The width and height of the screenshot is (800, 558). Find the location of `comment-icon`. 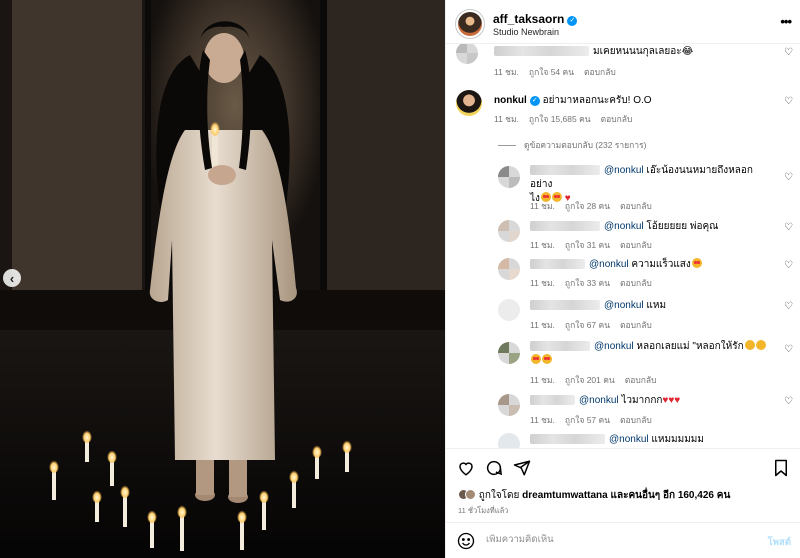

comment-icon is located at coordinates (494, 468).